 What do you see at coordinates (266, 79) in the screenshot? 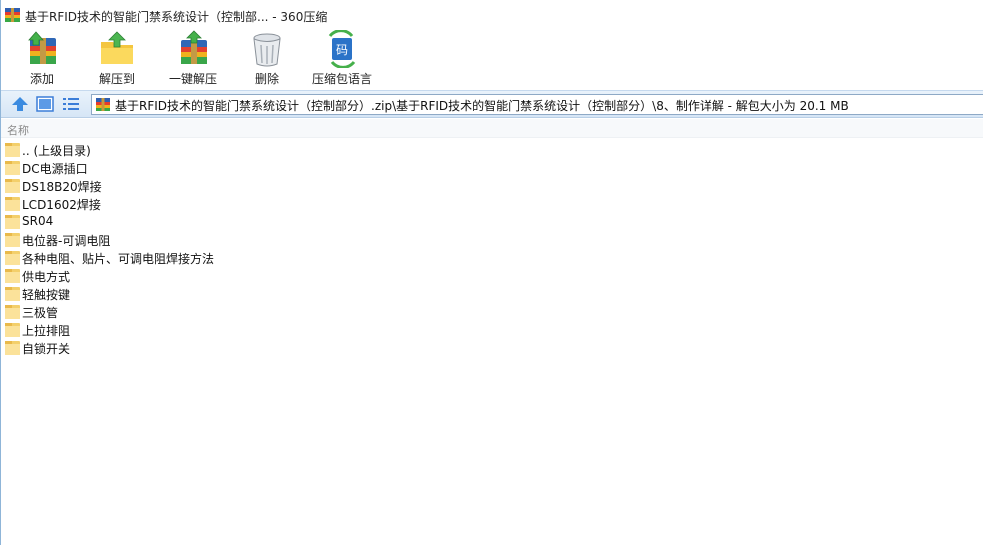
I see `delete-label: 删除` at bounding box center [266, 79].